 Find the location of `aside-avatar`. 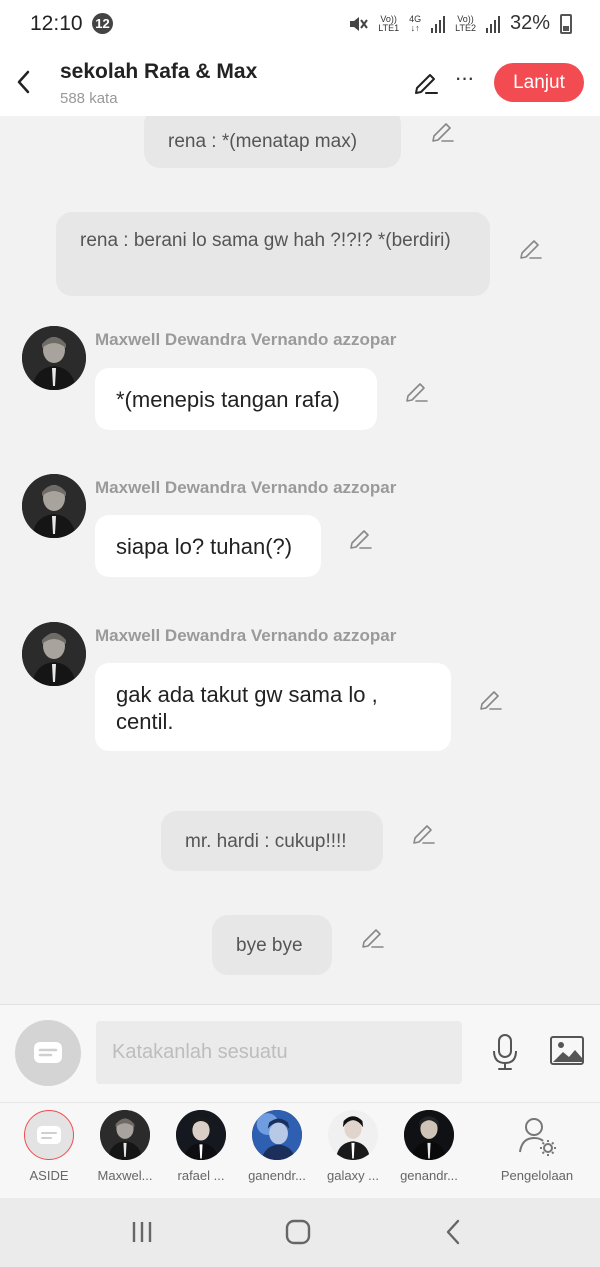

aside-avatar is located at coordinates (49, 1135).